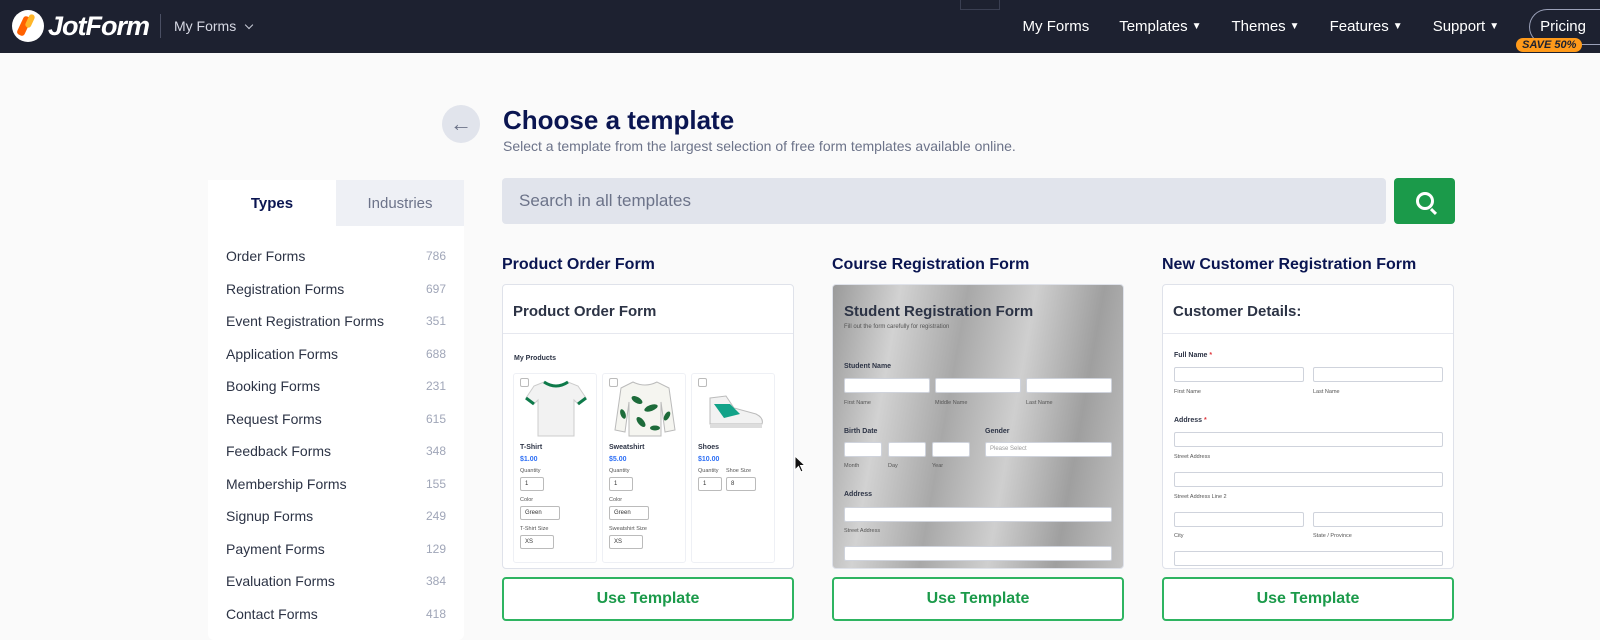 Image resolution: width=1600 pixels, height=640 pixels. I want to click on state-input, so click(1378, 519).